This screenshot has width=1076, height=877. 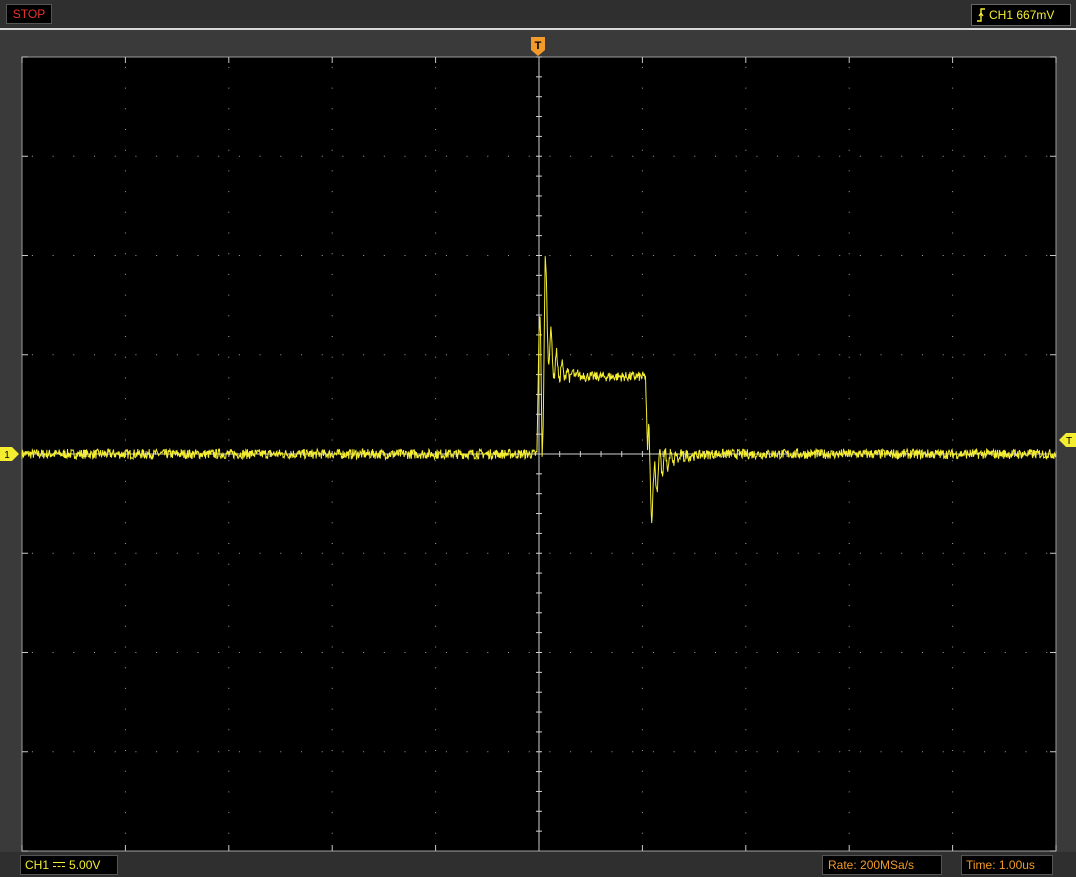 I want to click on run-stop-status: STOP, so click(x=29, y=14).